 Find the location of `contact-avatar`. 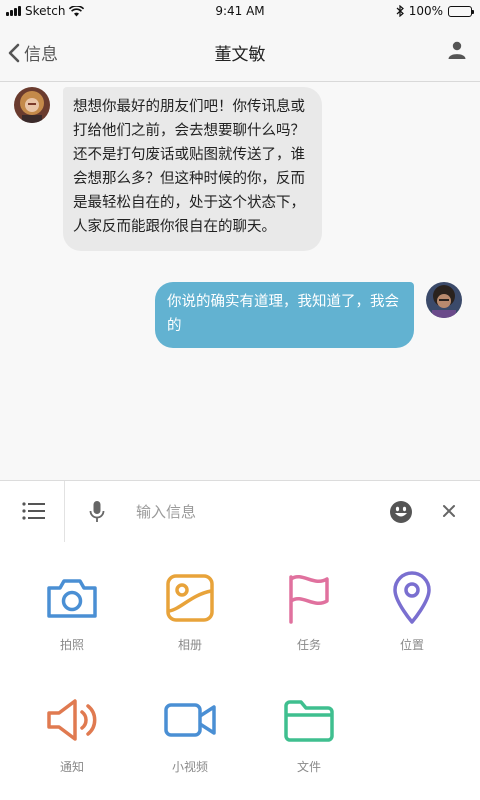

contact-avatar is located at coordinates (32, 105).